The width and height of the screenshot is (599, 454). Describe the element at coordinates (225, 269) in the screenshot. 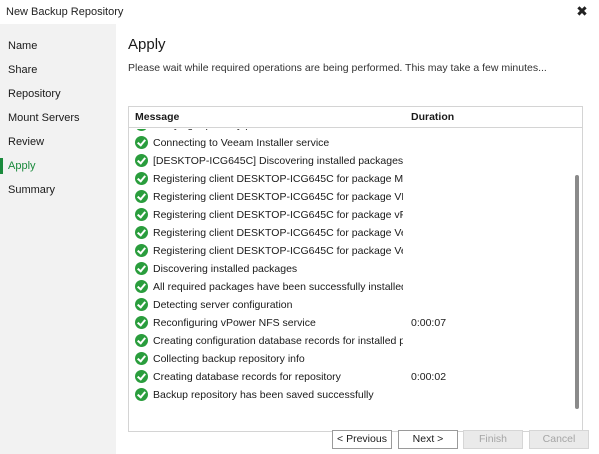

I see `row-message: Discovering installed packages` at that location.